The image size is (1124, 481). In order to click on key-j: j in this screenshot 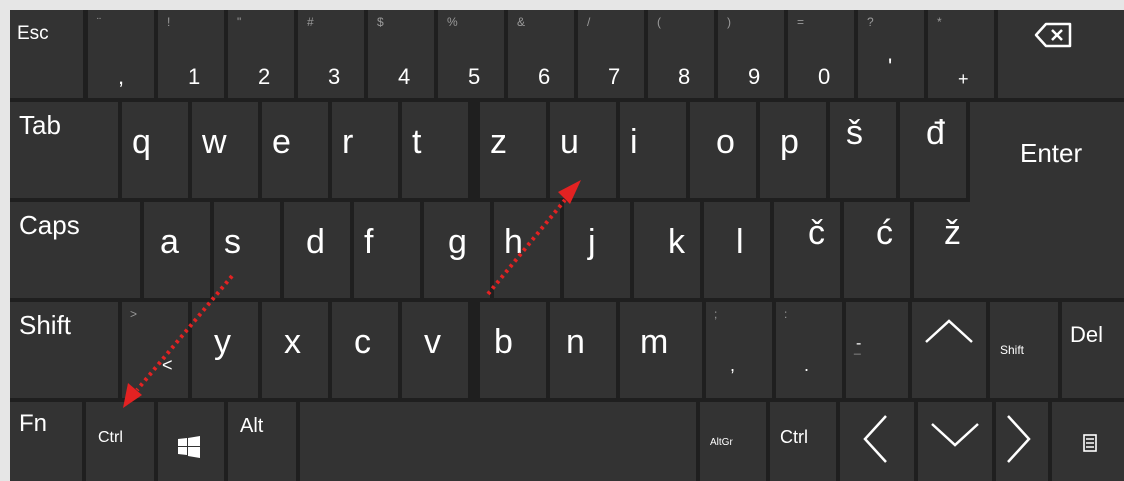, I will do `click(597, 250)`.